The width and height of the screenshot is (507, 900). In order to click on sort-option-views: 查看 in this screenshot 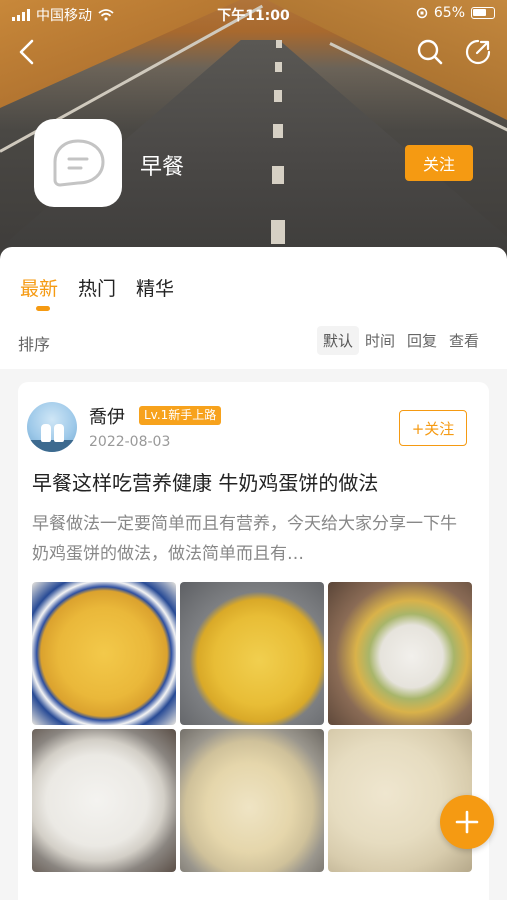, I will do `click(464, 340)`.